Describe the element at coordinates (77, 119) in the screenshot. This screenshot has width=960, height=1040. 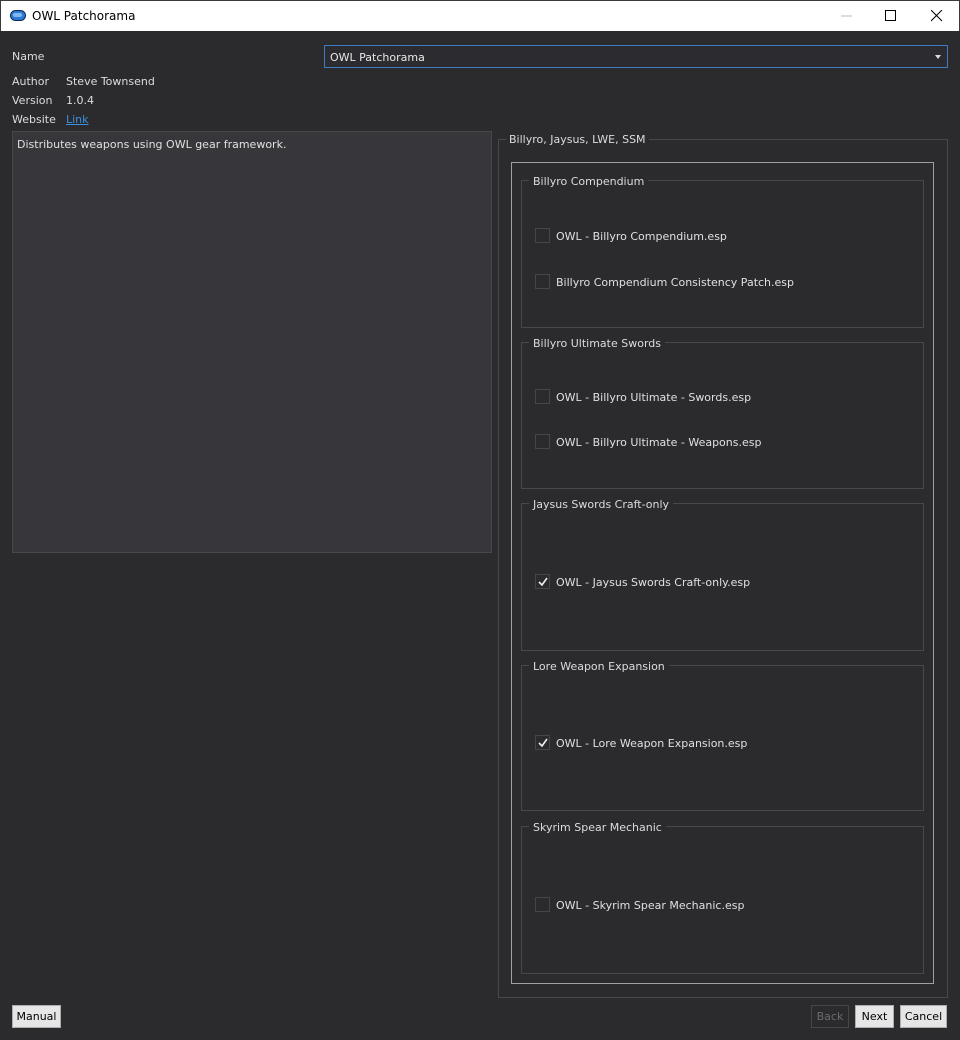
I see `website-link: Link` at that location.